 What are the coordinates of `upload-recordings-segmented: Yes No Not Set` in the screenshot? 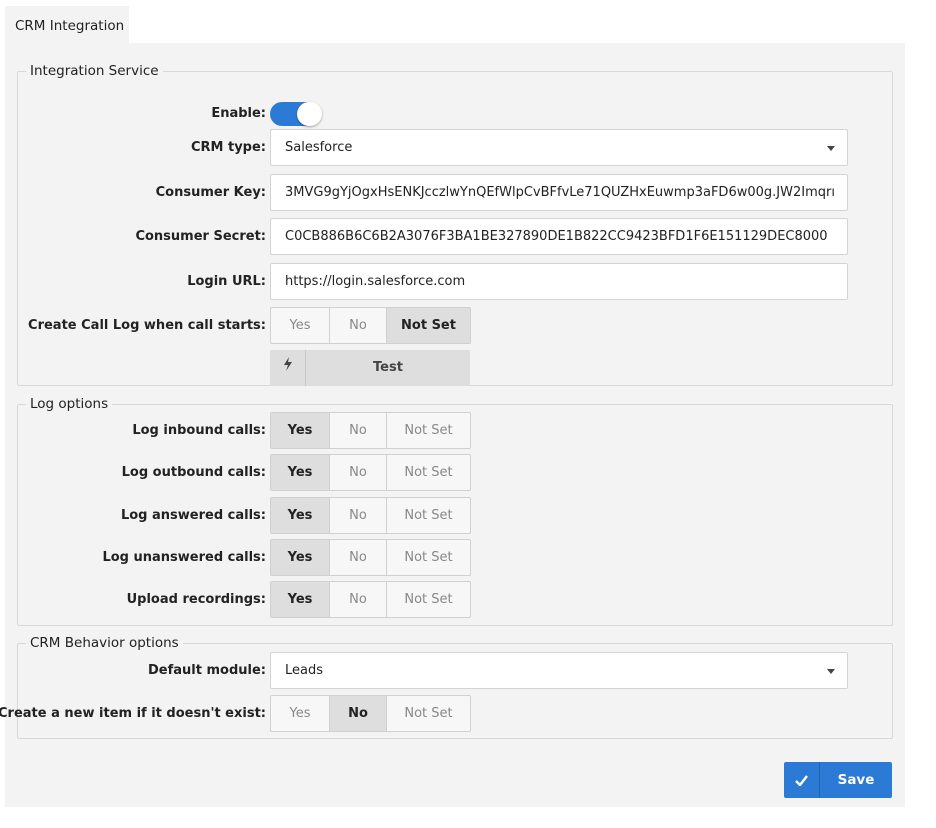 It's located at (370, 599).